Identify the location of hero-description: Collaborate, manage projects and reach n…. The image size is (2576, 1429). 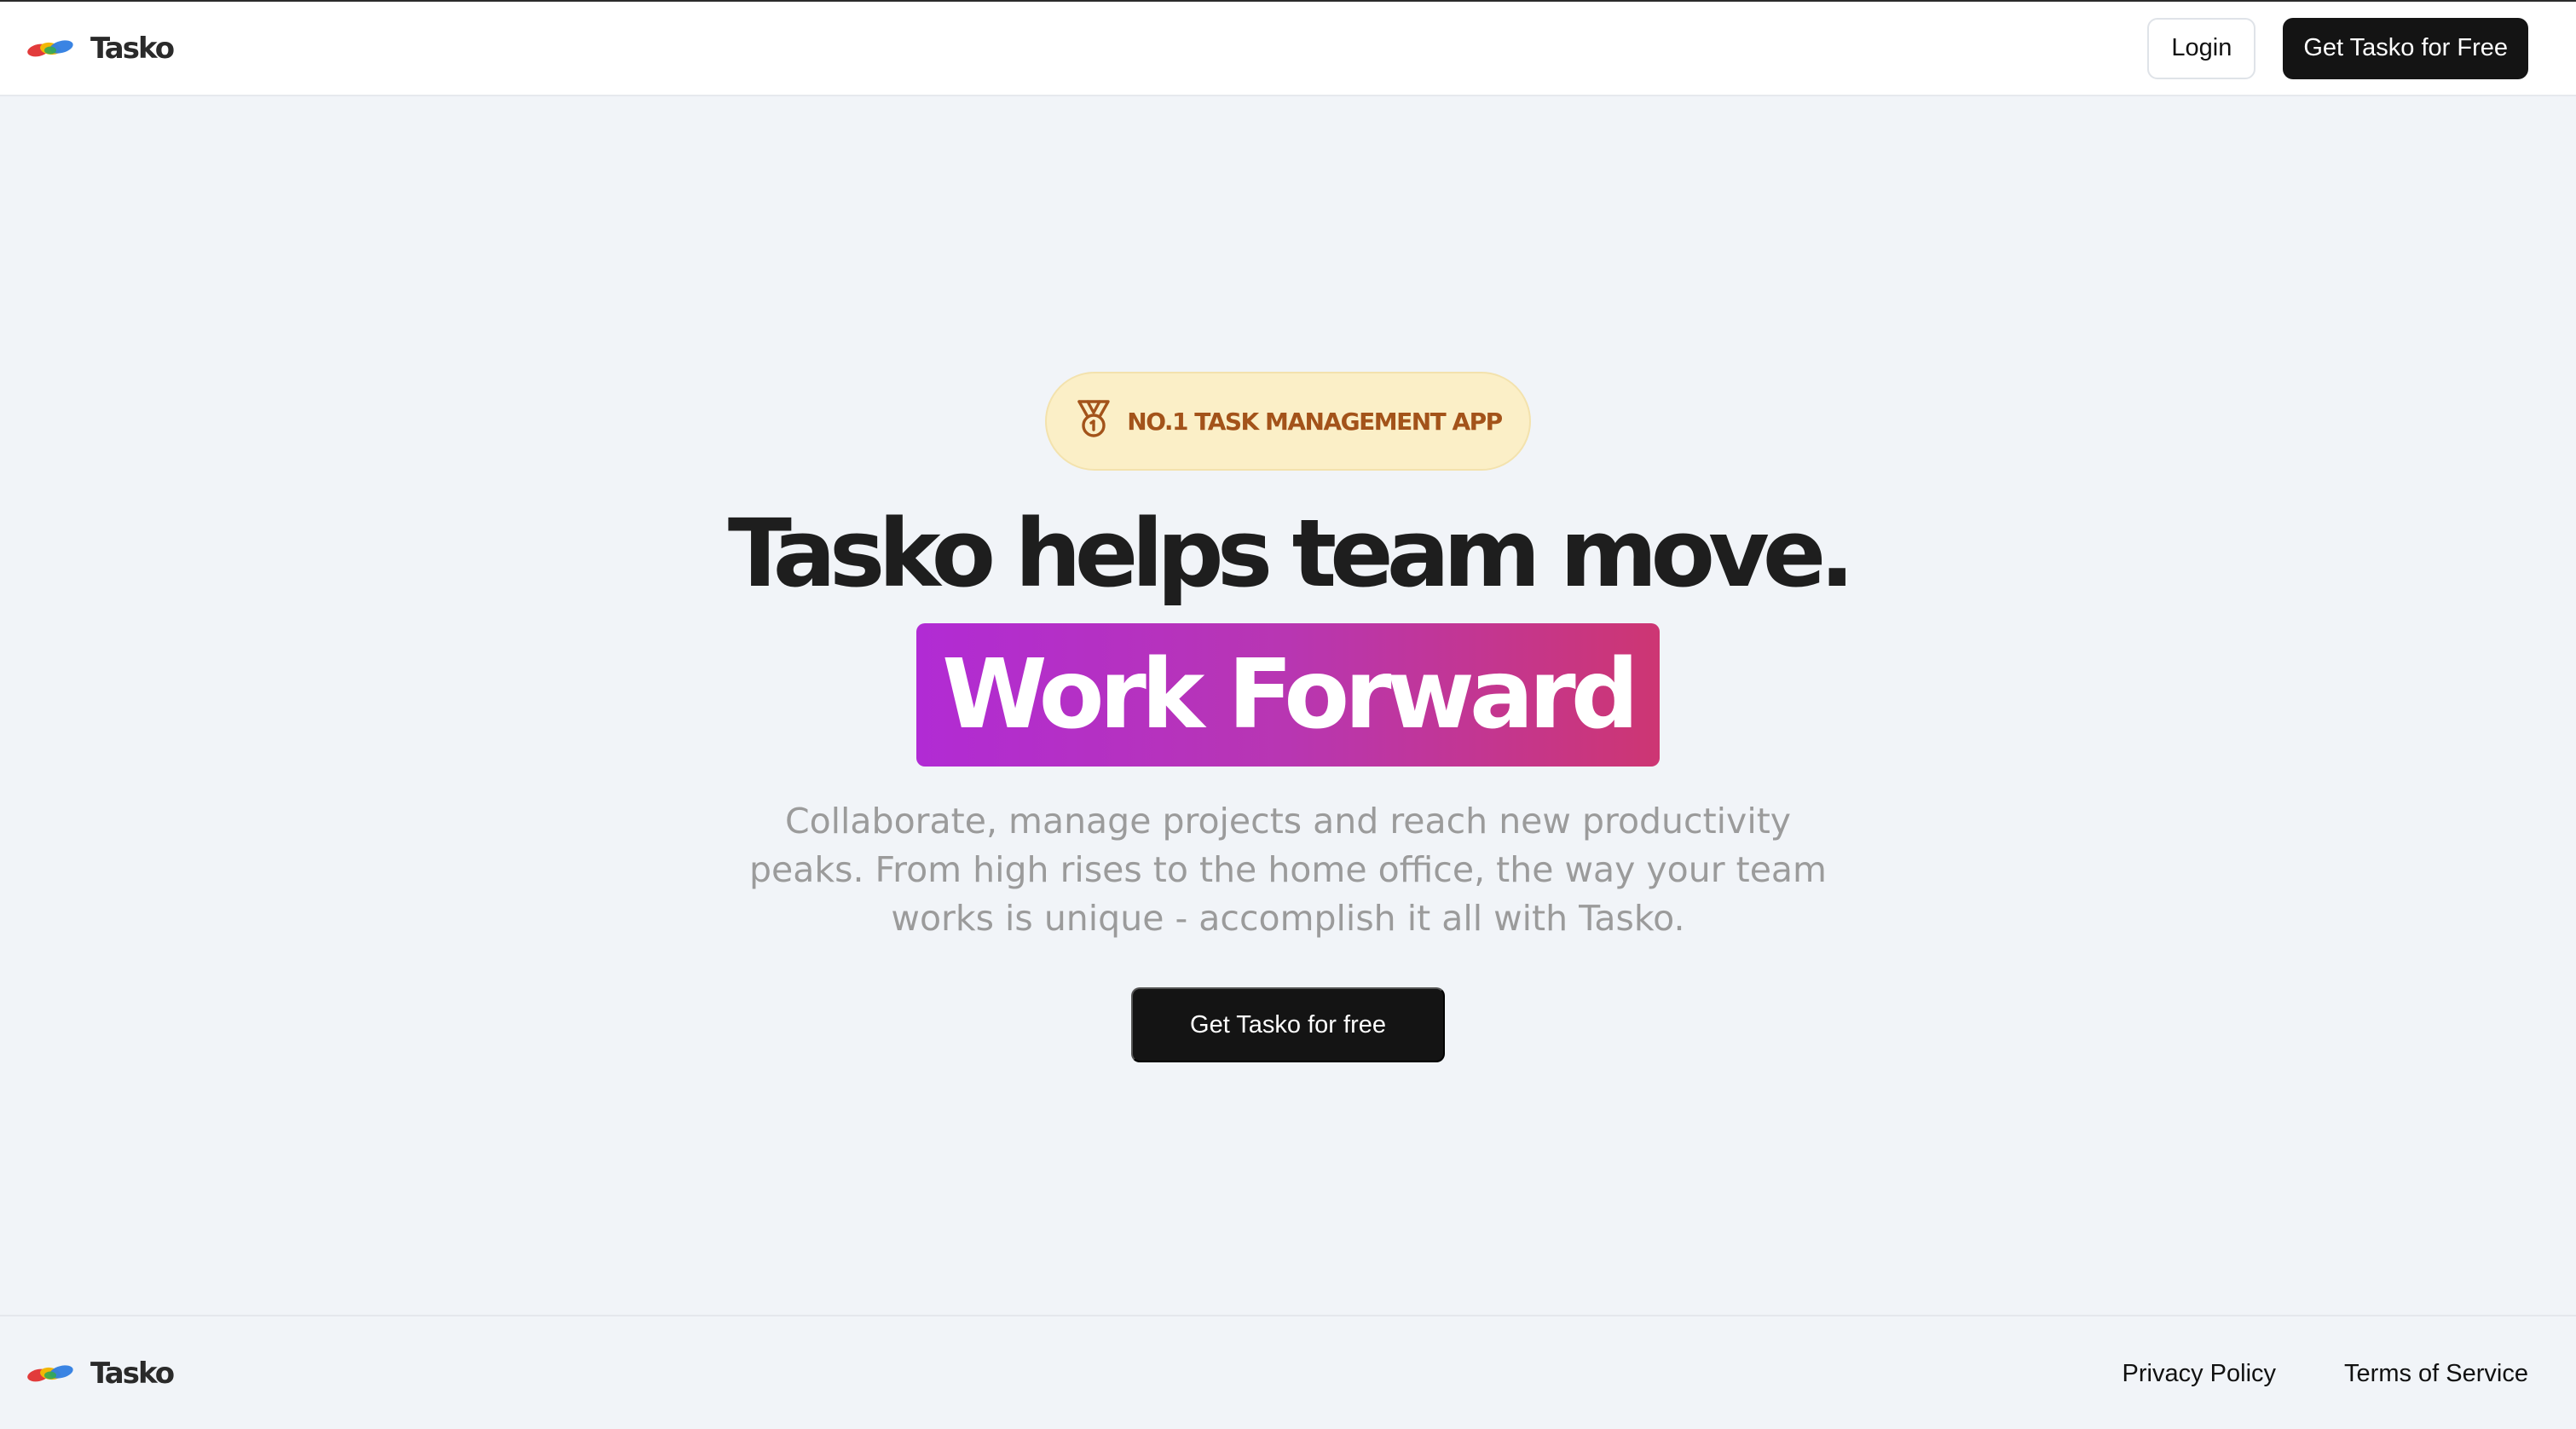
(1288, 870).